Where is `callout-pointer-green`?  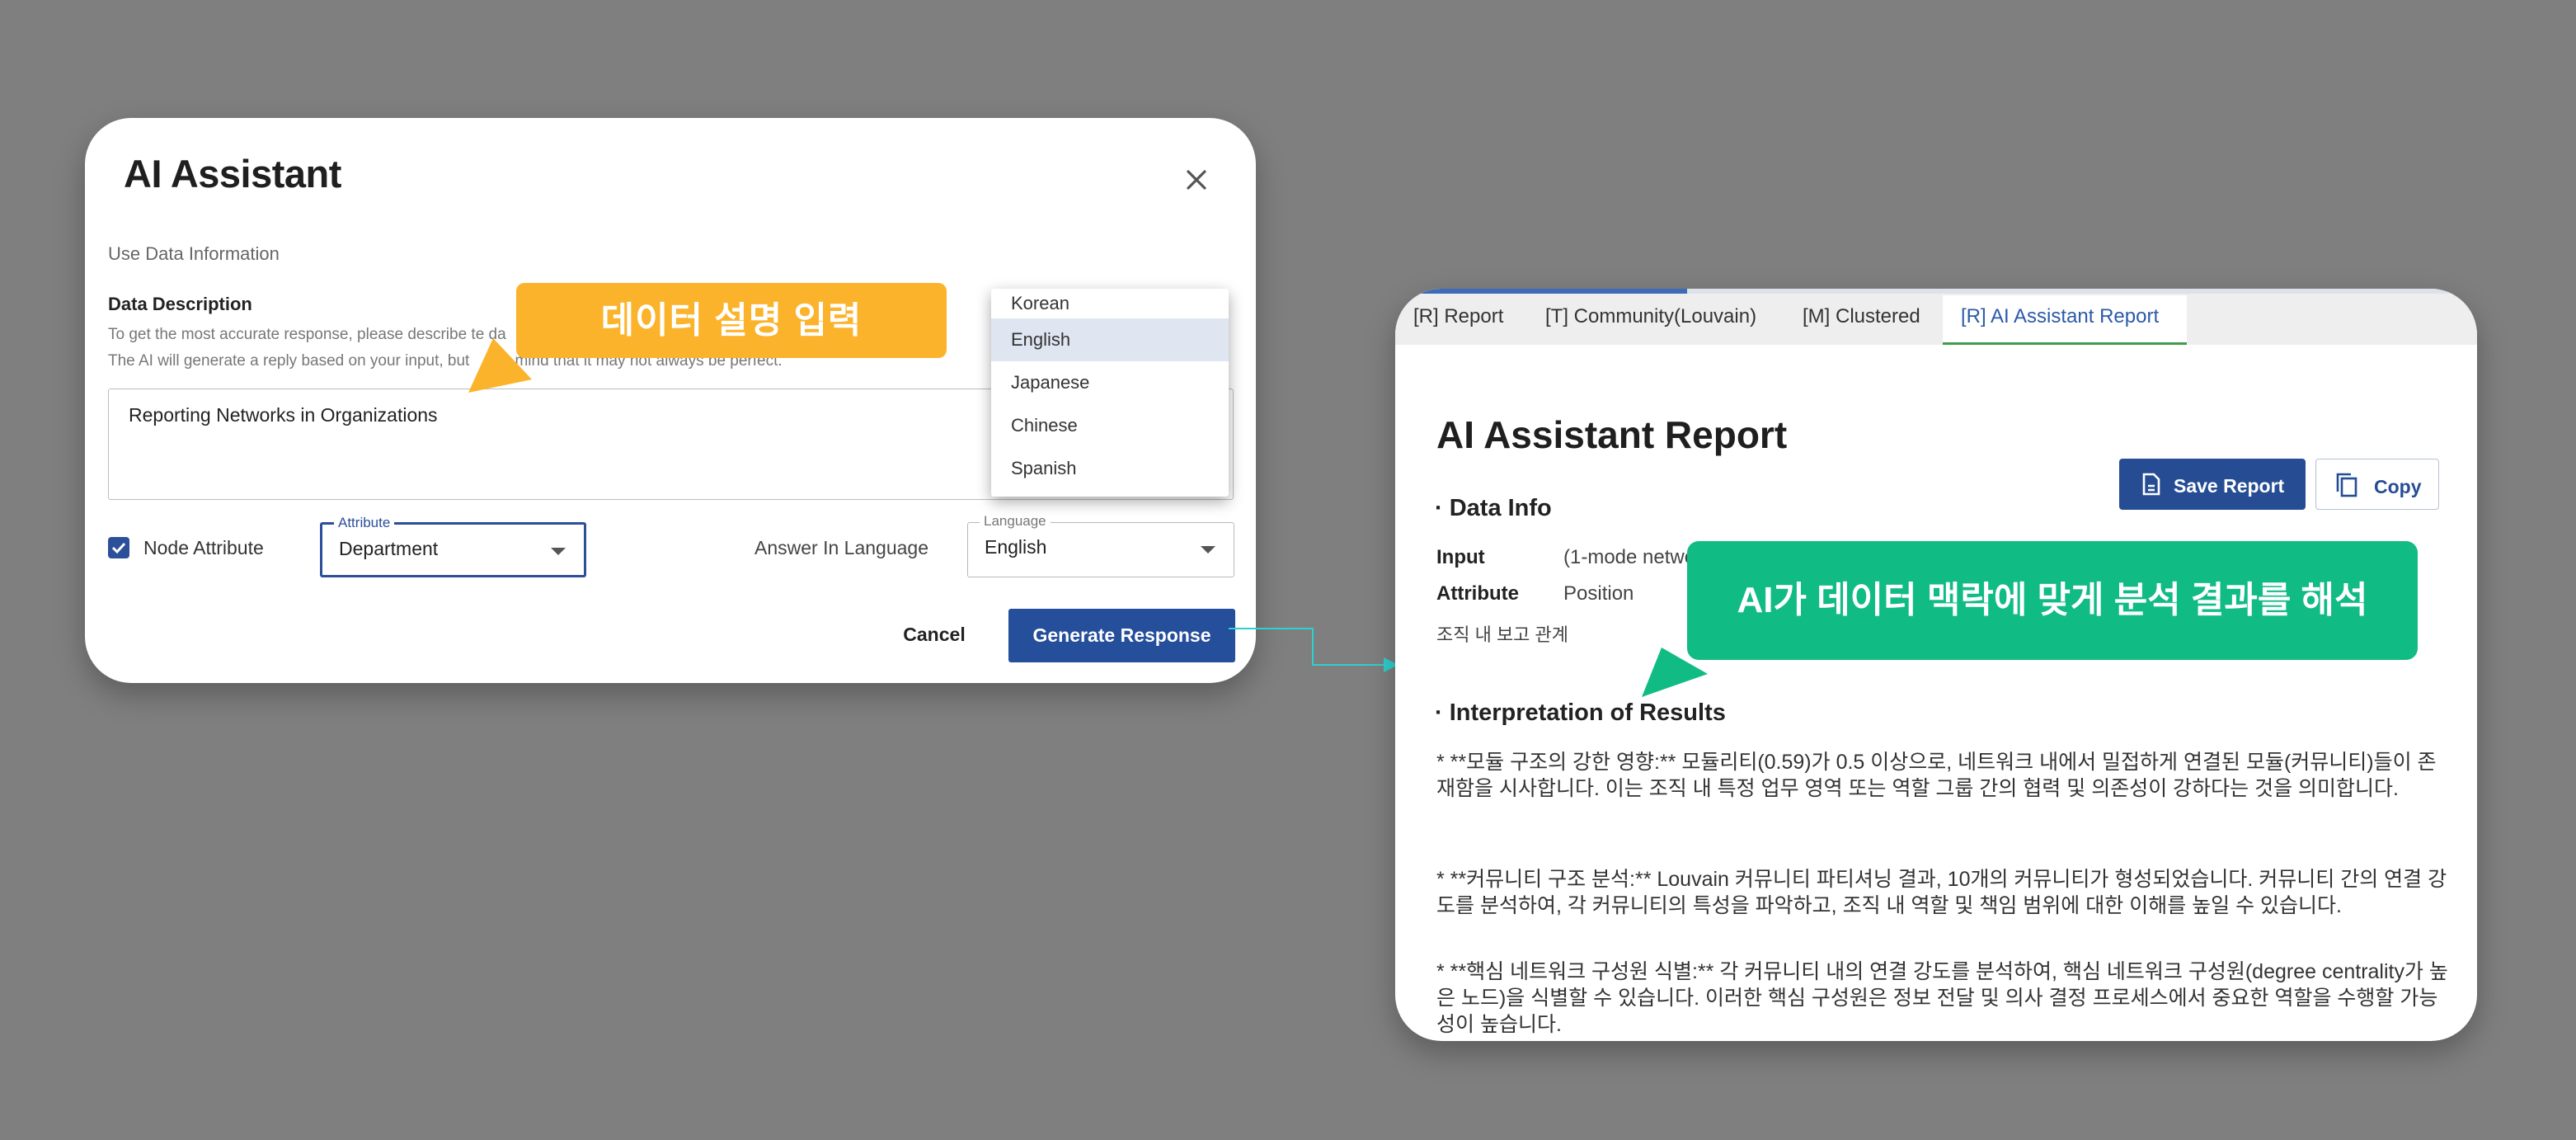 callout-pointer-green is located at coordinates (1675, 672).